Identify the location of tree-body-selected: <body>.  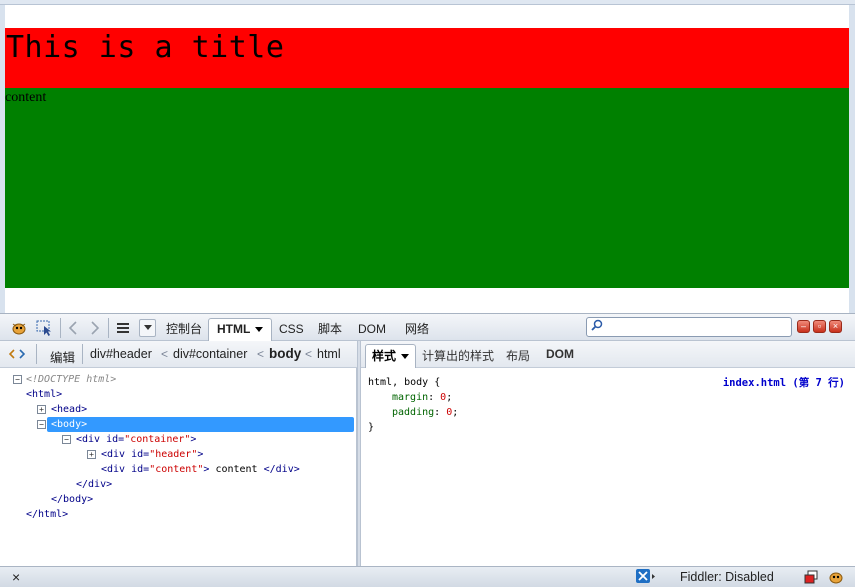
(200, 424).